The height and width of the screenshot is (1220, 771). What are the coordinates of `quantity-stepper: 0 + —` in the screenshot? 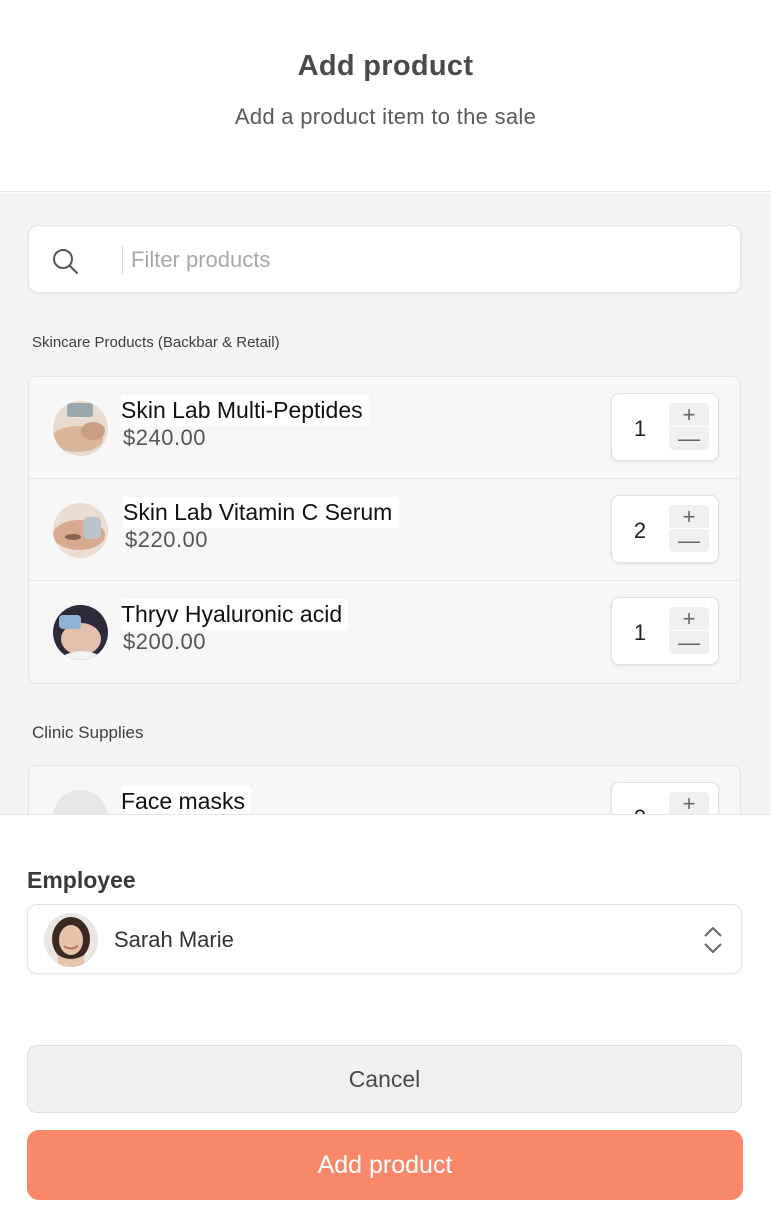 It's located at (665, 798).